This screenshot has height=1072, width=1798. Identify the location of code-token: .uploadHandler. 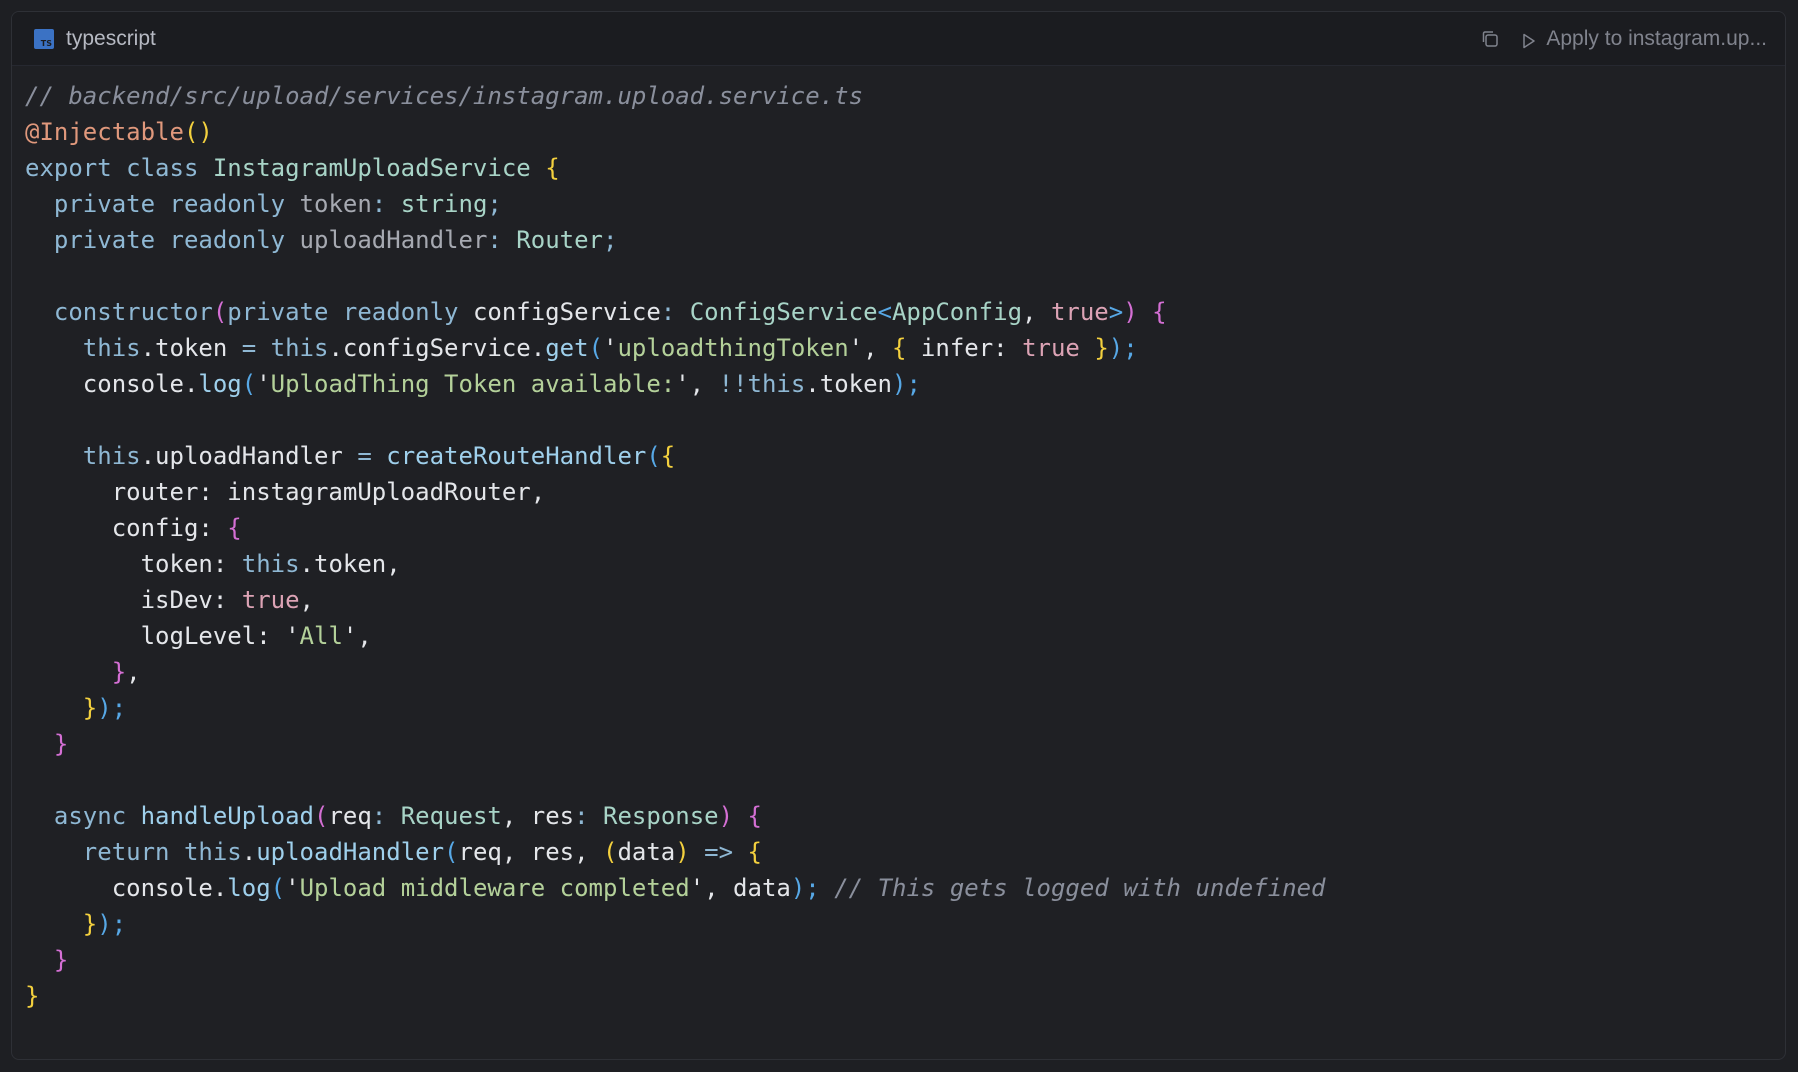
(249, 456).